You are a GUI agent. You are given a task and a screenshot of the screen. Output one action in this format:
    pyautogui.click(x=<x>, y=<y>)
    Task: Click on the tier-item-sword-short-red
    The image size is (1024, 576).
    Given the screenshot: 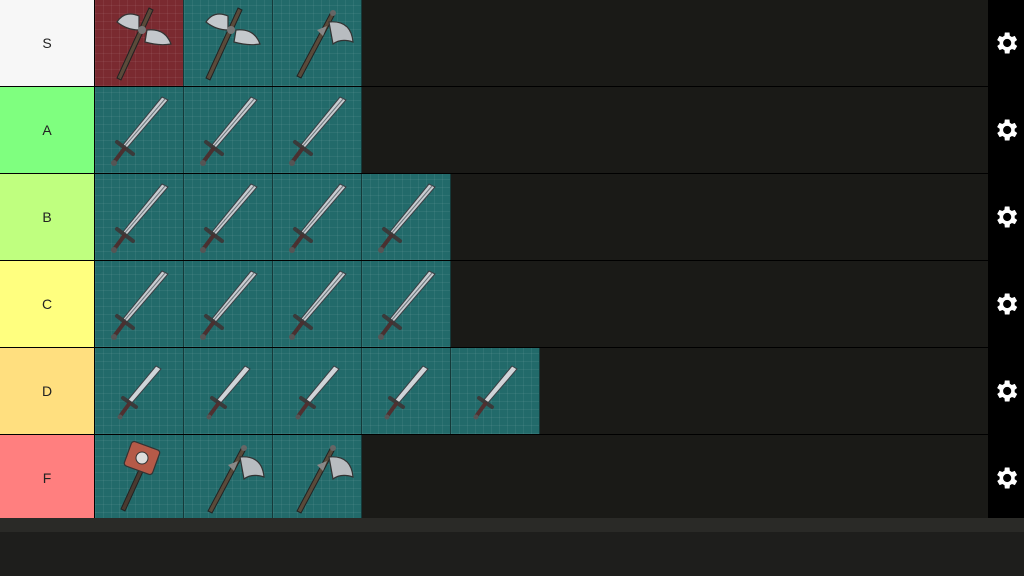 What is the action you would take?
    pyautogui.click(x=317, y=391)
    